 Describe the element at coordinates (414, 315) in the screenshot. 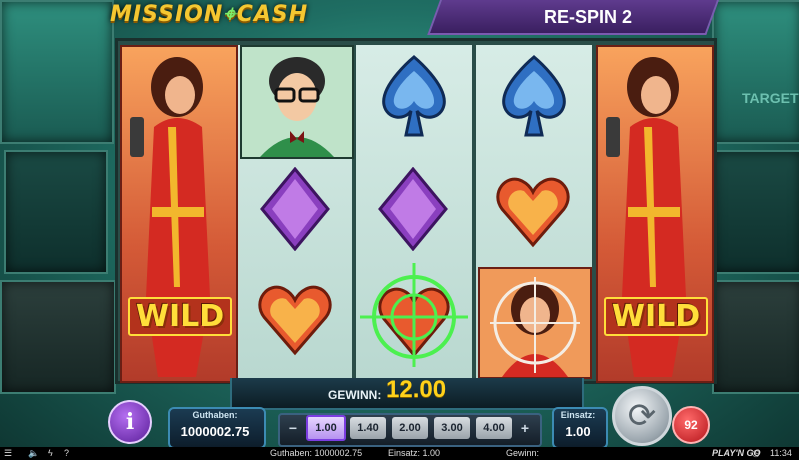

I see `symbol-heart-crosshair` at that location.